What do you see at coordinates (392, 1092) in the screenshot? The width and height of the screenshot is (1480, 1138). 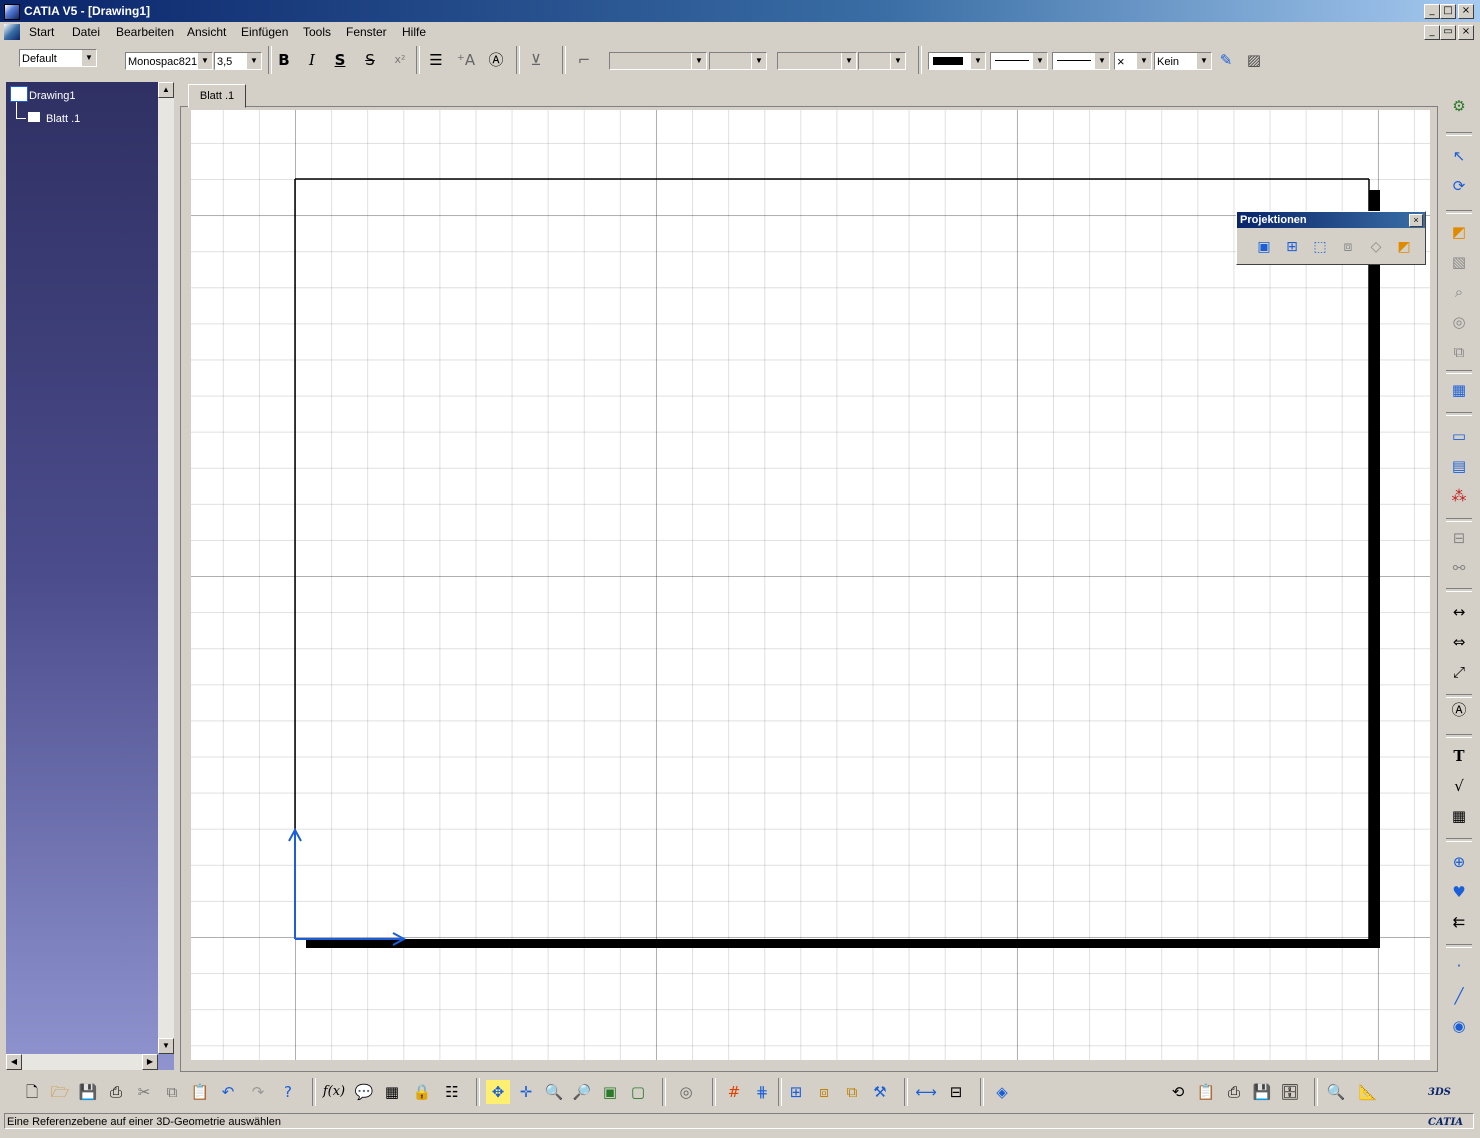 I see `table-settings-icon: ▦` at bounding box center [392, 1092].